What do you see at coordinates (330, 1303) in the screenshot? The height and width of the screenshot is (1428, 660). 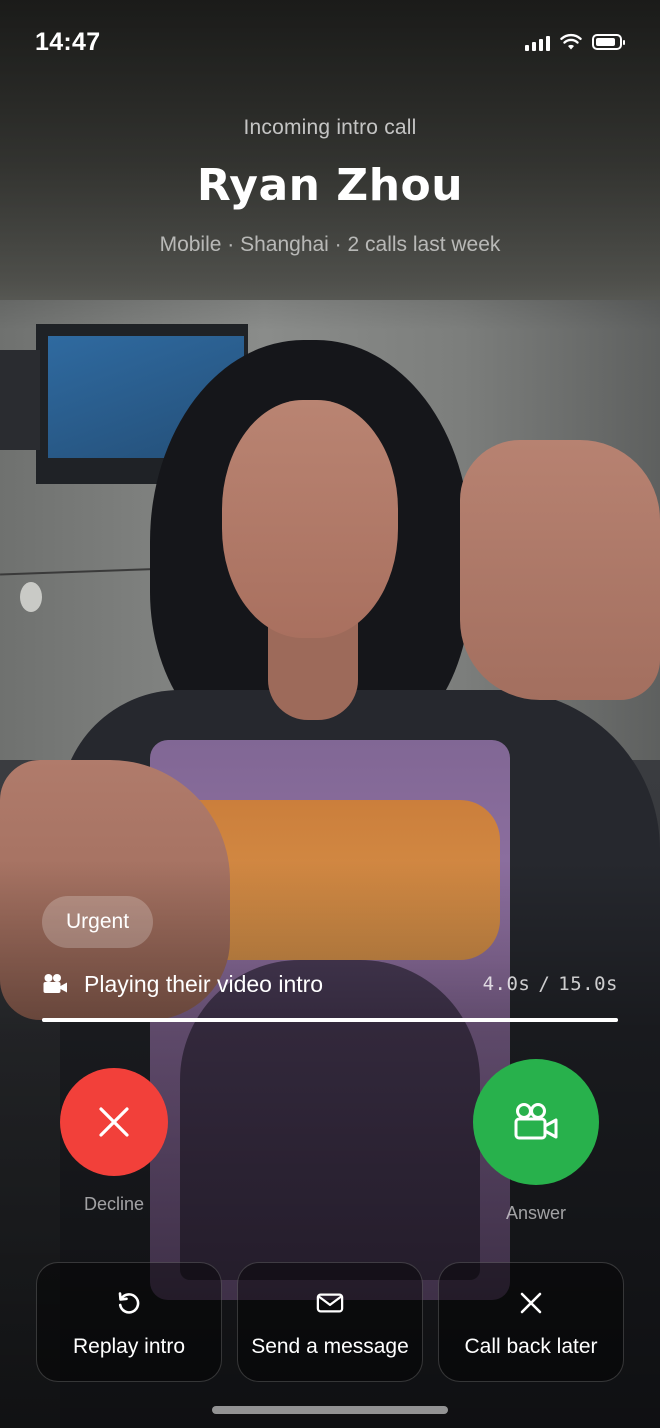 I see `envelope-icon` at bounding box center [330, 1303].